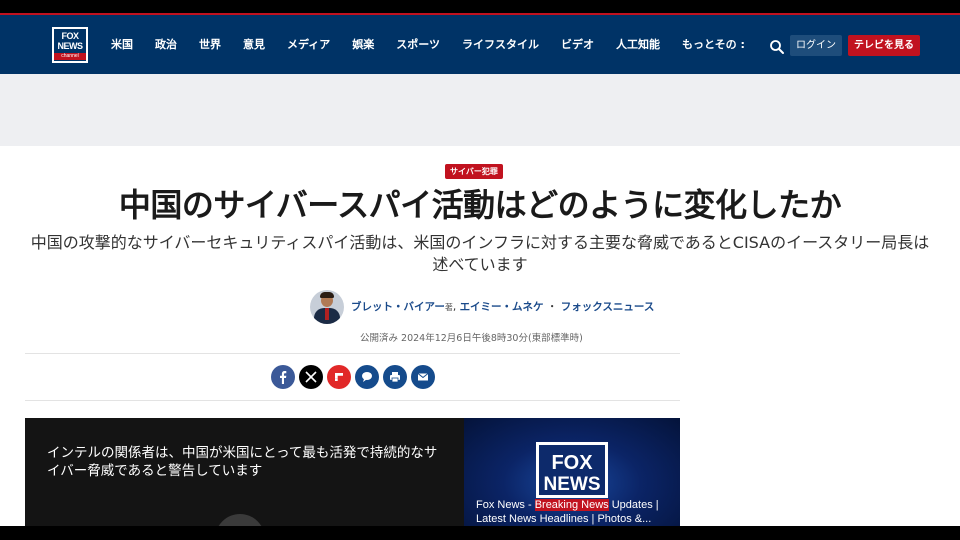 The height and width of the screenshot is (540, 960). What do you see at coordinates (398, 307) in the screenshot?
I see `author-link-1: ブレット・バイアー` at bounding box center [398, 307].